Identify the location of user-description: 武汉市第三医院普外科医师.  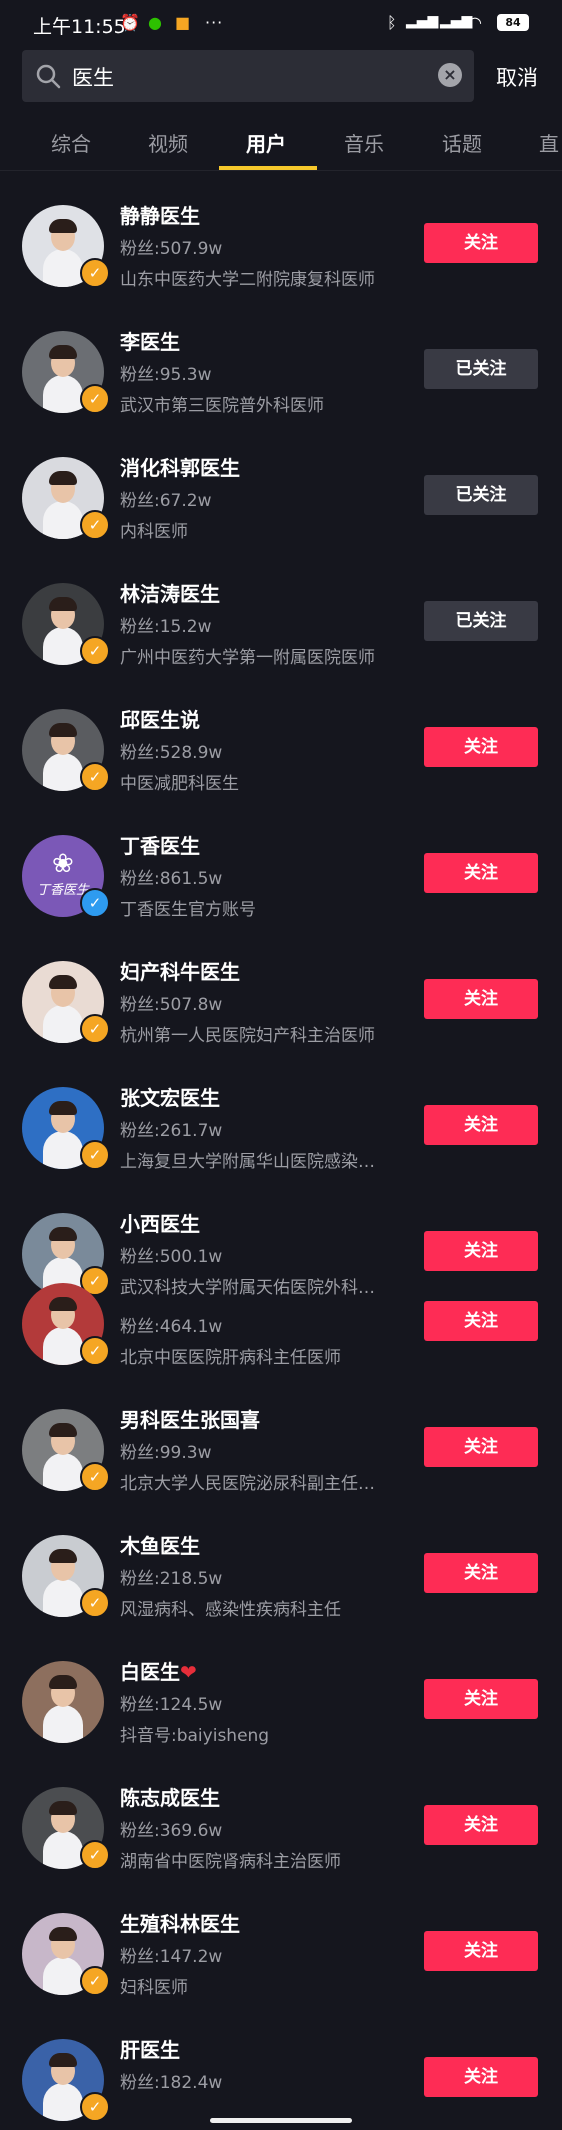
(222, 406).